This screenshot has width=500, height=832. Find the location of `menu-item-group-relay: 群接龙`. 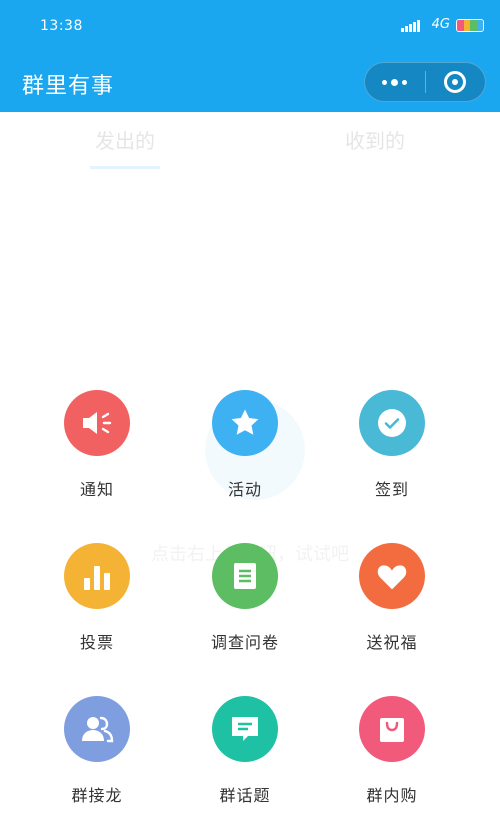

menu-item-group-relay: 群接龙 is located at coordinates (97, 751).